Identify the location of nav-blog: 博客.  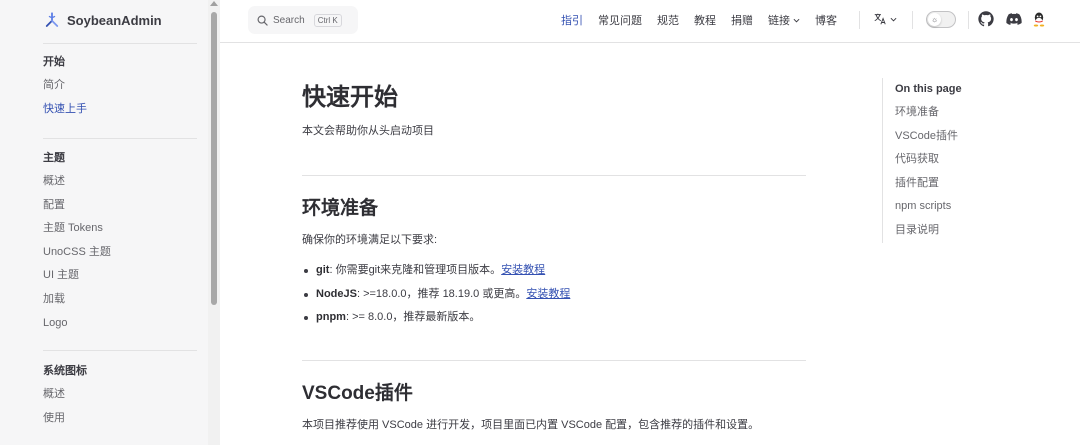
(826, 20).